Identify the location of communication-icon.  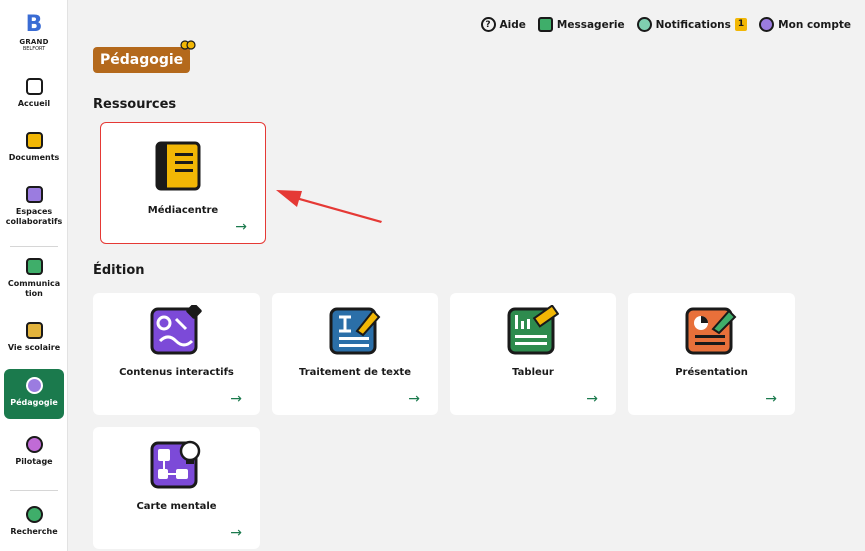
(34, 266).